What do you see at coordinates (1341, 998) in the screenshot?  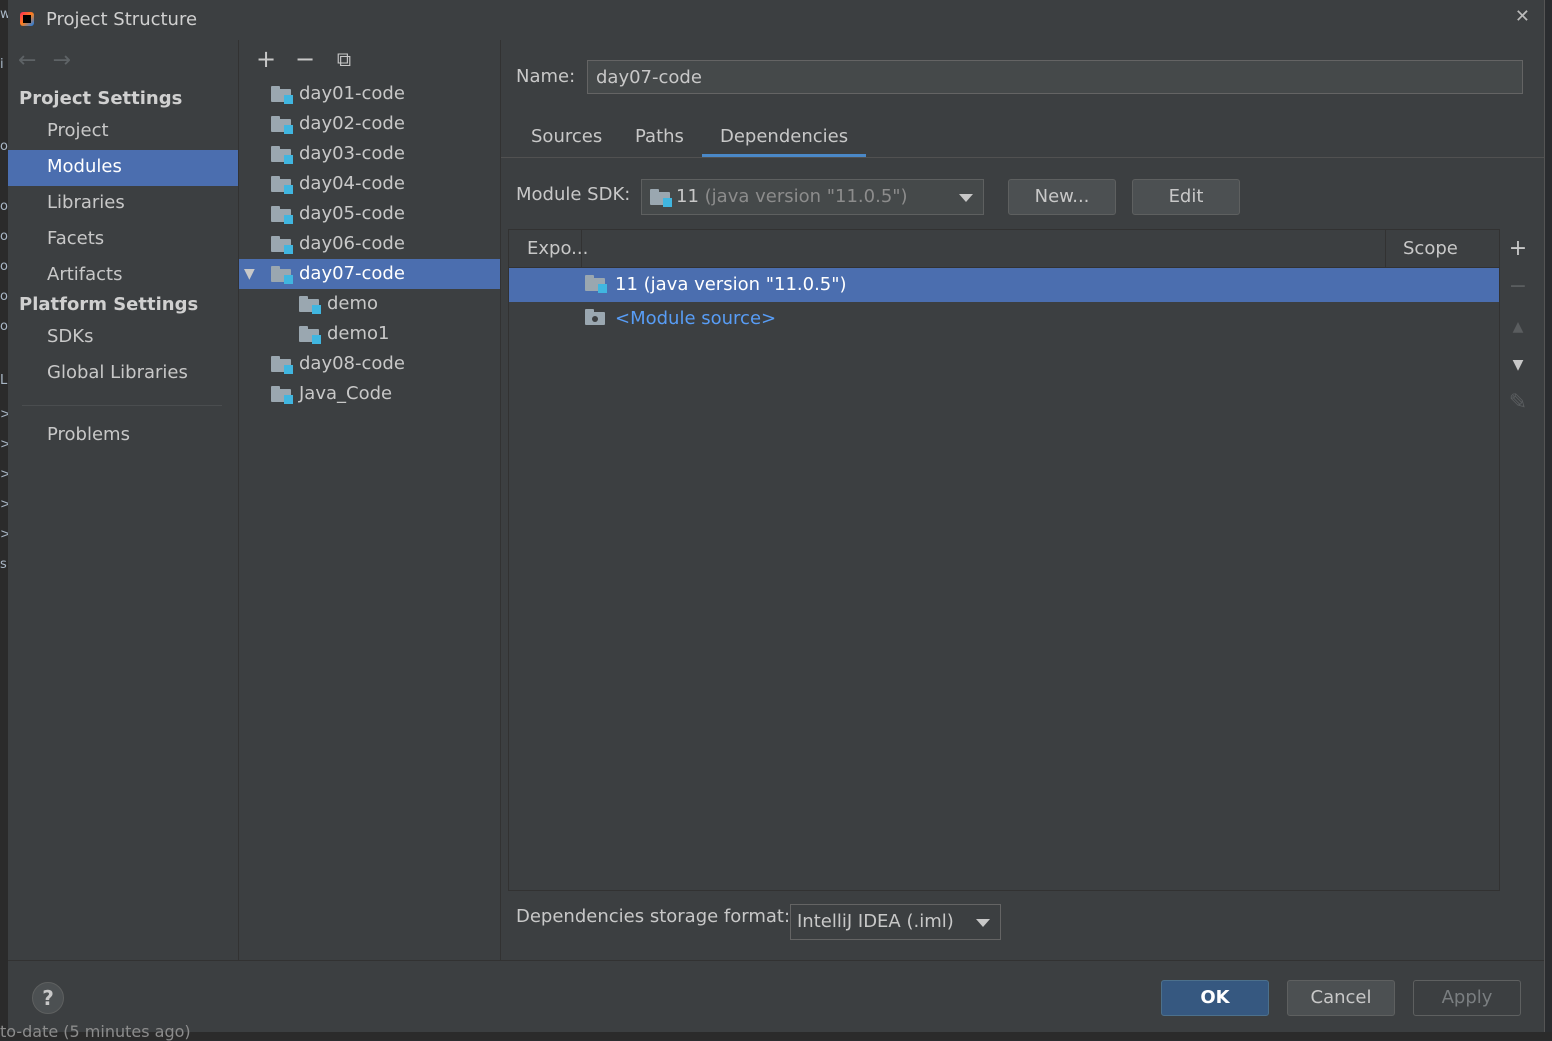 I see `cancel-button: Cancel` at bounding box center [1341, 998].